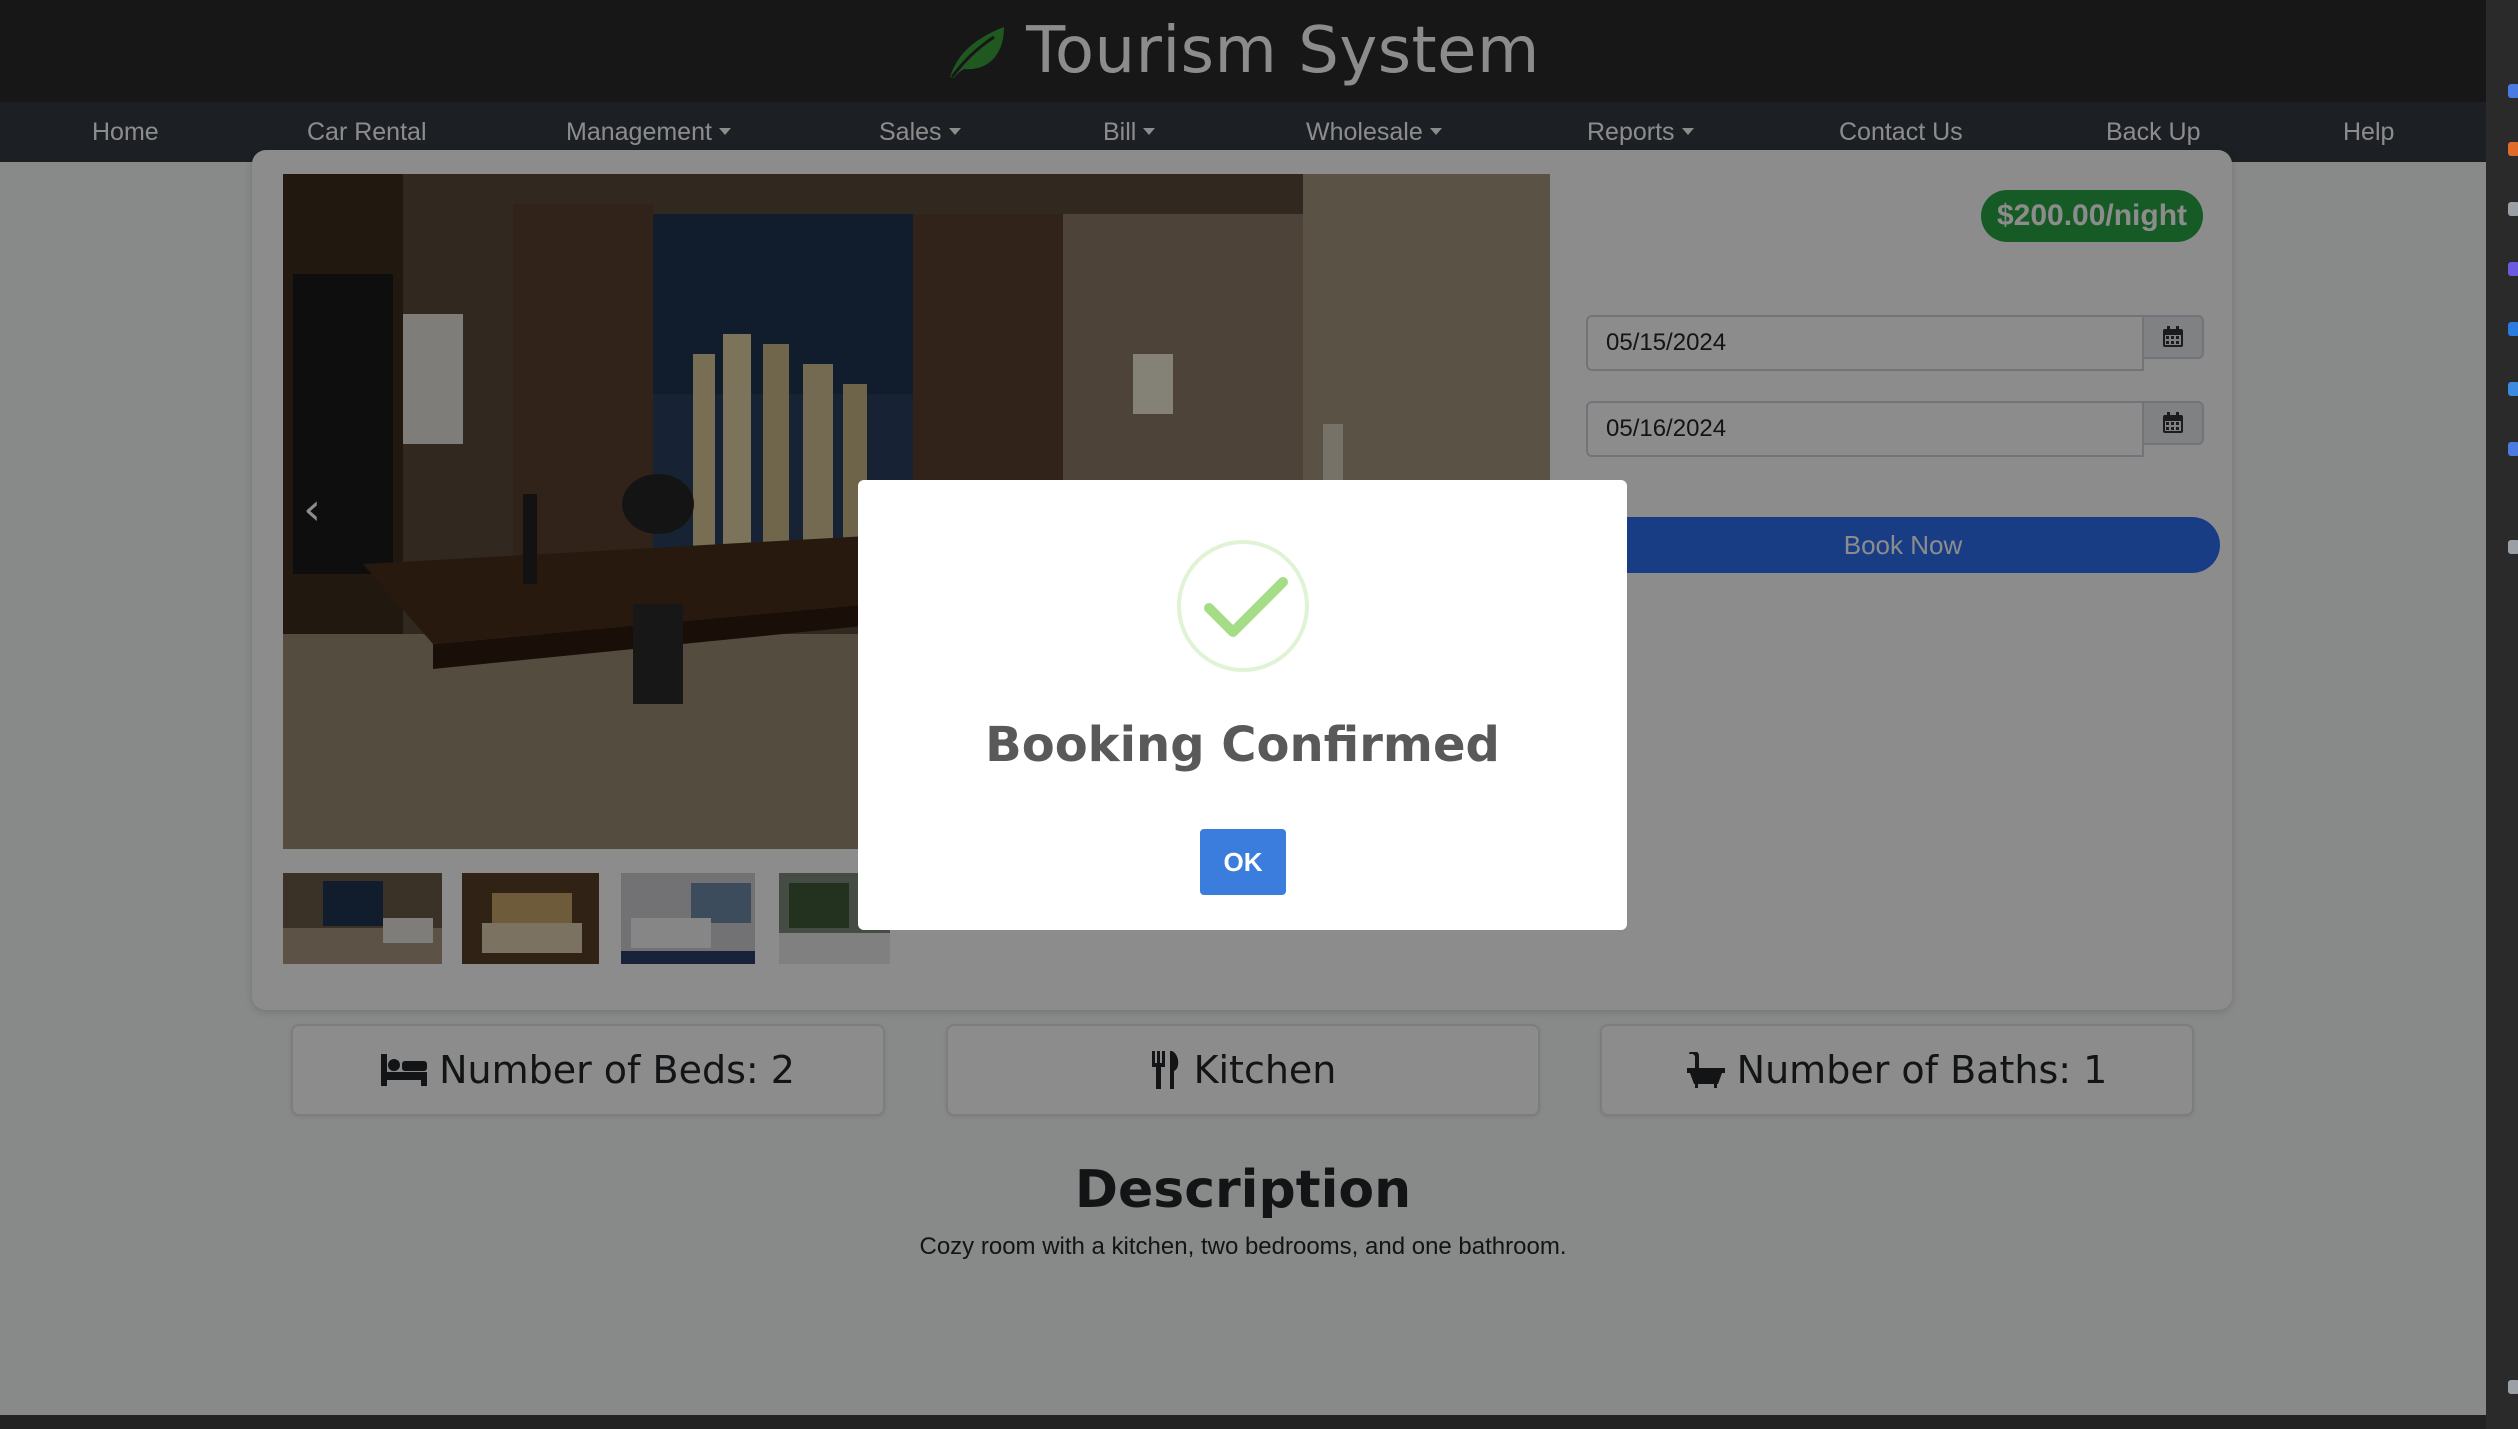 Image resolution: width=2518 pixels, height=1429 pixels. What do you see at coordinates (2513, 547) in the screenshot?
I see `add-icon` at bounding box center [2513, 547].